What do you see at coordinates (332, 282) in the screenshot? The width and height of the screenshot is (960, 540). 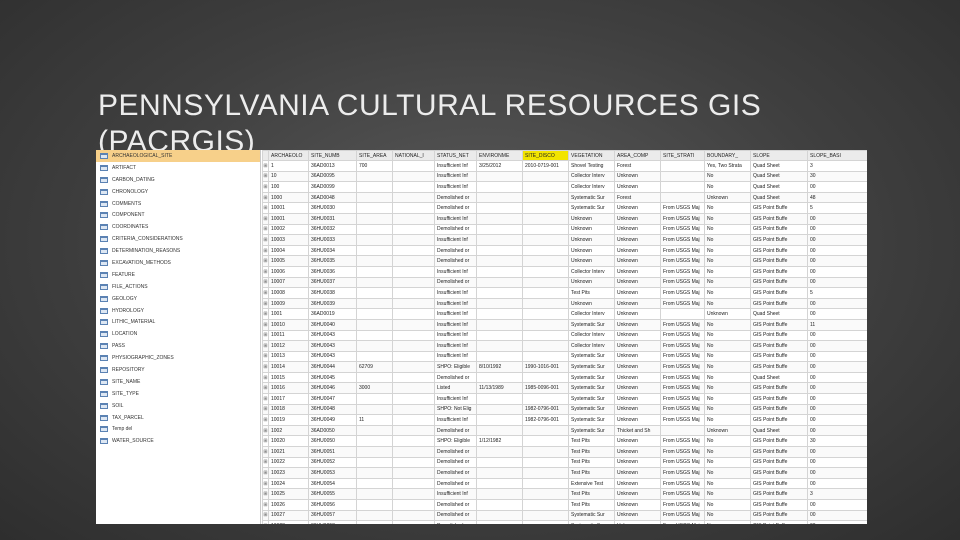 I see `table-cell: 36HU0037` at bounding box center [332, 282].